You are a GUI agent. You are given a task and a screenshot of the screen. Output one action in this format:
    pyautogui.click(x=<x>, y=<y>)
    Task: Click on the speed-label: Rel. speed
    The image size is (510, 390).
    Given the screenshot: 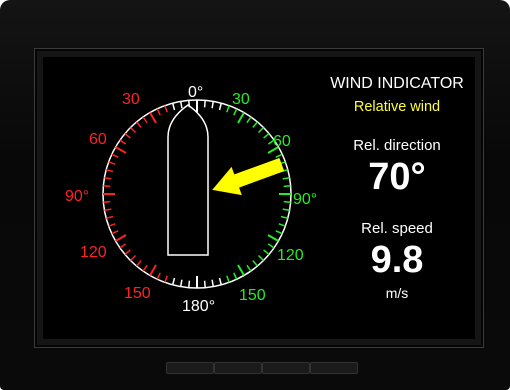 What is the action you would take?
    pyautogui.click(x=397, y=228)
    